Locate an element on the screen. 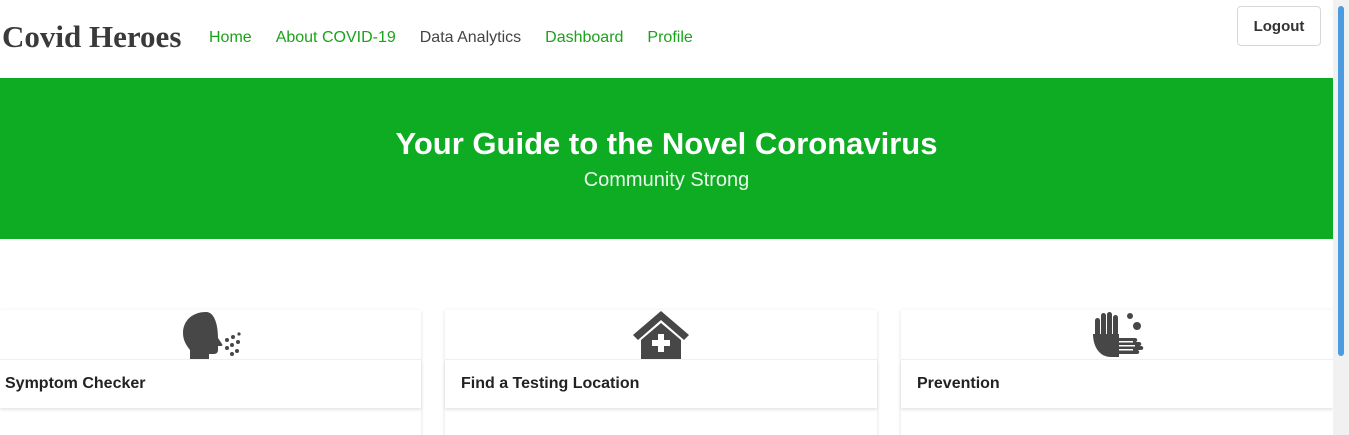  nav-link-data-analytics: Data Analytics is located at coordinates (470, 38).